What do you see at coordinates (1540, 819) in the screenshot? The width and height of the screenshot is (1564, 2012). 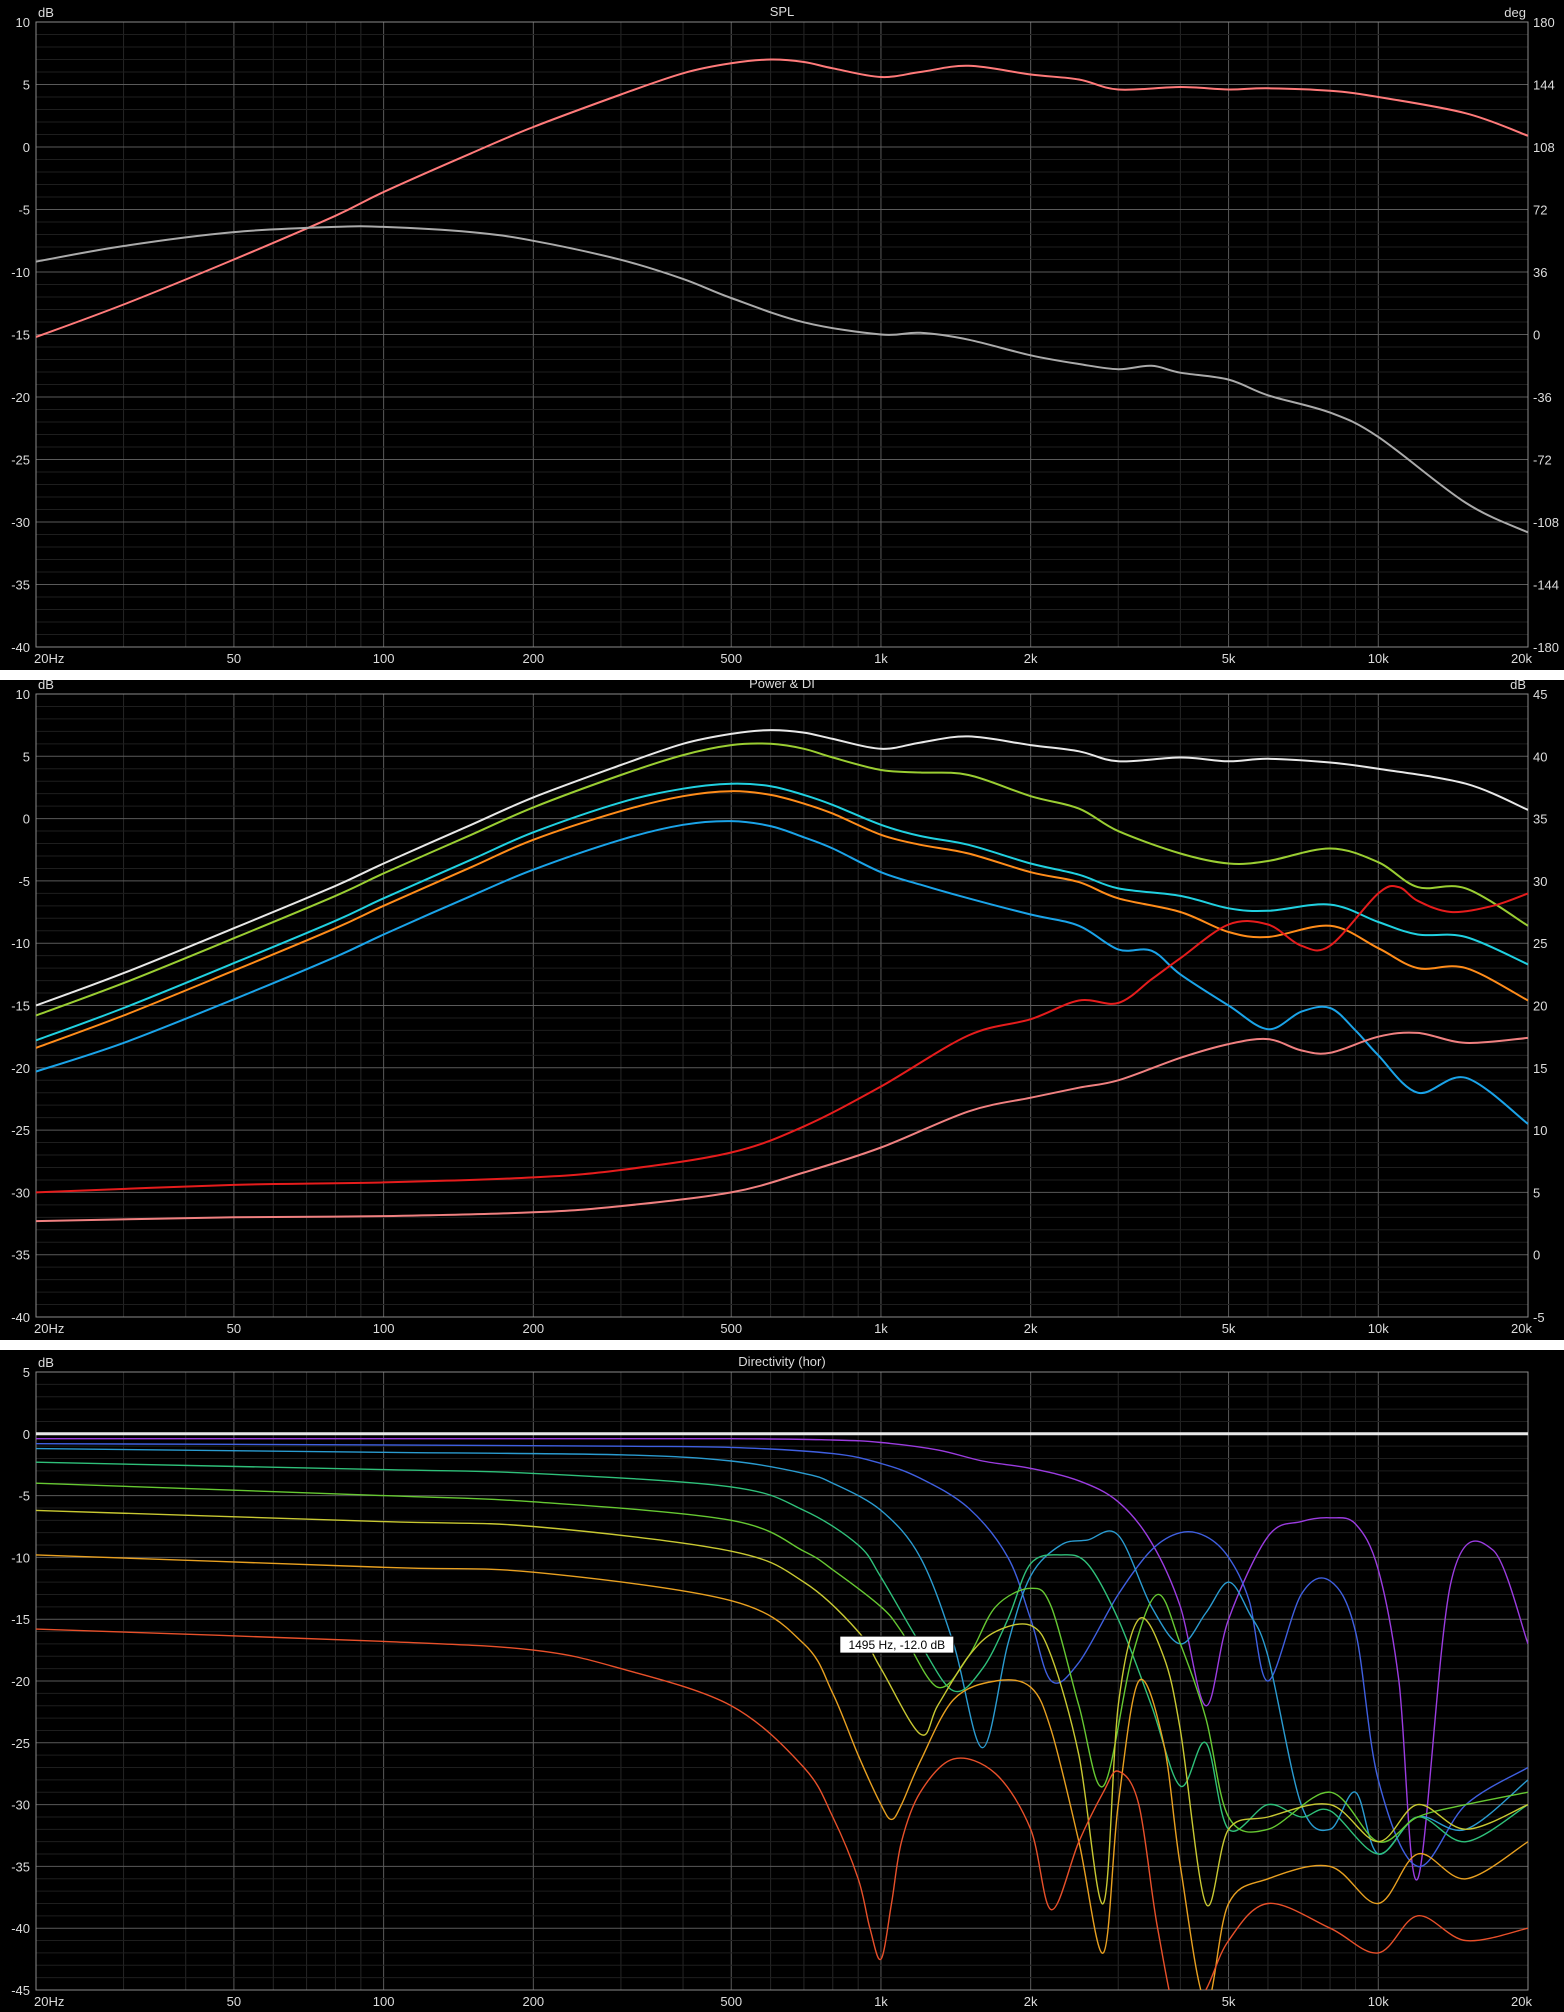 I see `y2-tick-label: 35` at bounding box center [1540, 819].